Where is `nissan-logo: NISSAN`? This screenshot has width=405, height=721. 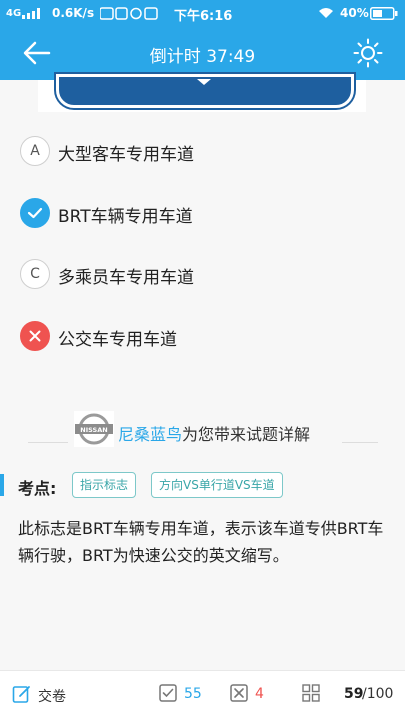
nissan-logo: NISSAN is located at coordinates (94, 429).